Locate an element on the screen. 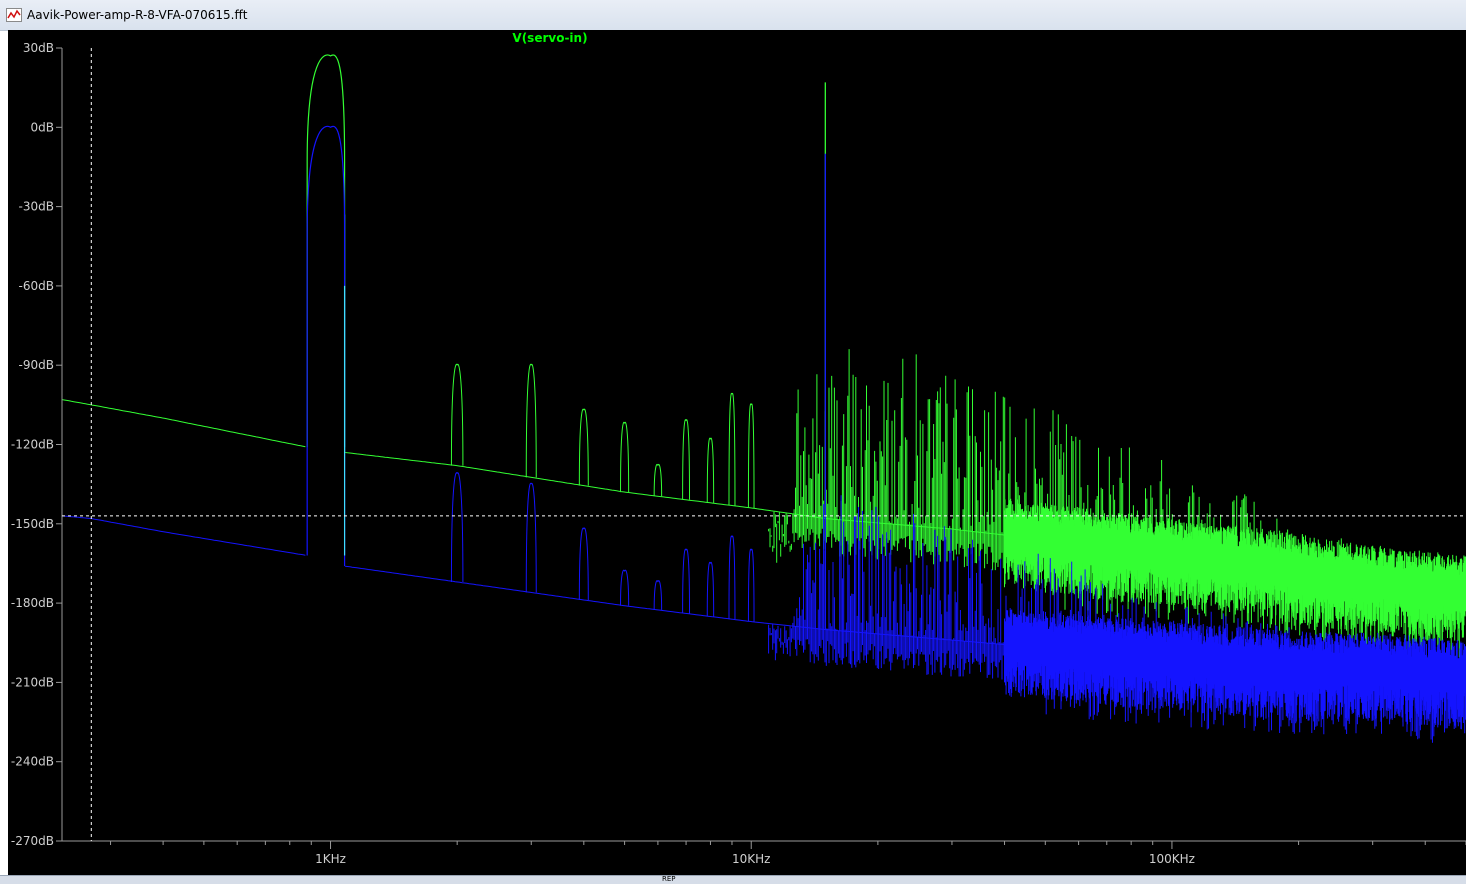 Image resolution: width=1466 pixels, height=884 pixels. y-tick-label: 0dB is located at coordinates (42, 127).